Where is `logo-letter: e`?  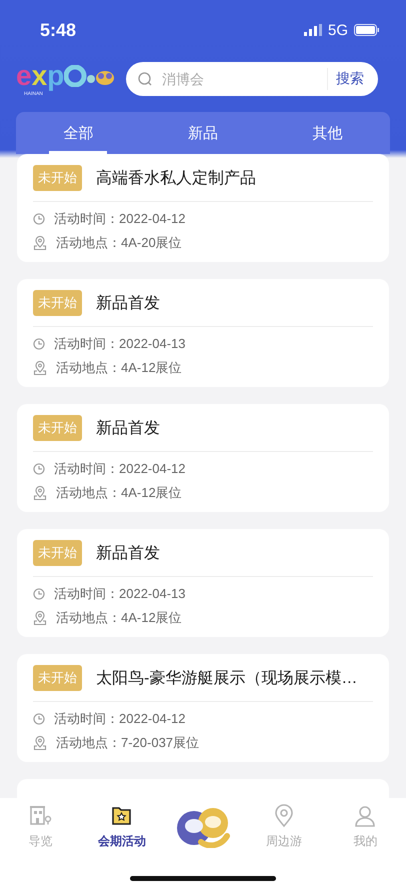 logo-letter: e is located at coordinates (23, 76).